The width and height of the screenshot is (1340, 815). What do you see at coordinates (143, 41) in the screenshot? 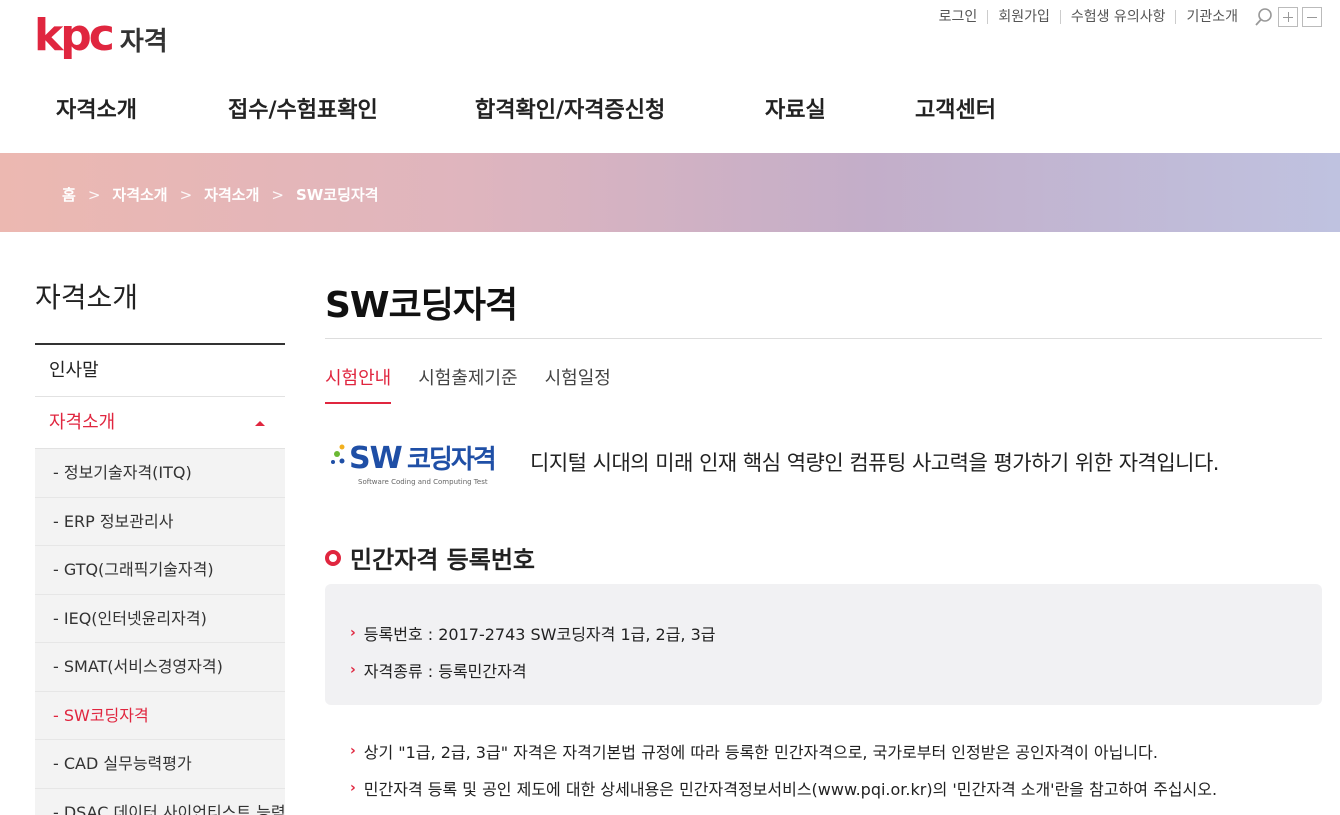
I see `logo-sub-text: 자격` at bounding box center [143, 41].